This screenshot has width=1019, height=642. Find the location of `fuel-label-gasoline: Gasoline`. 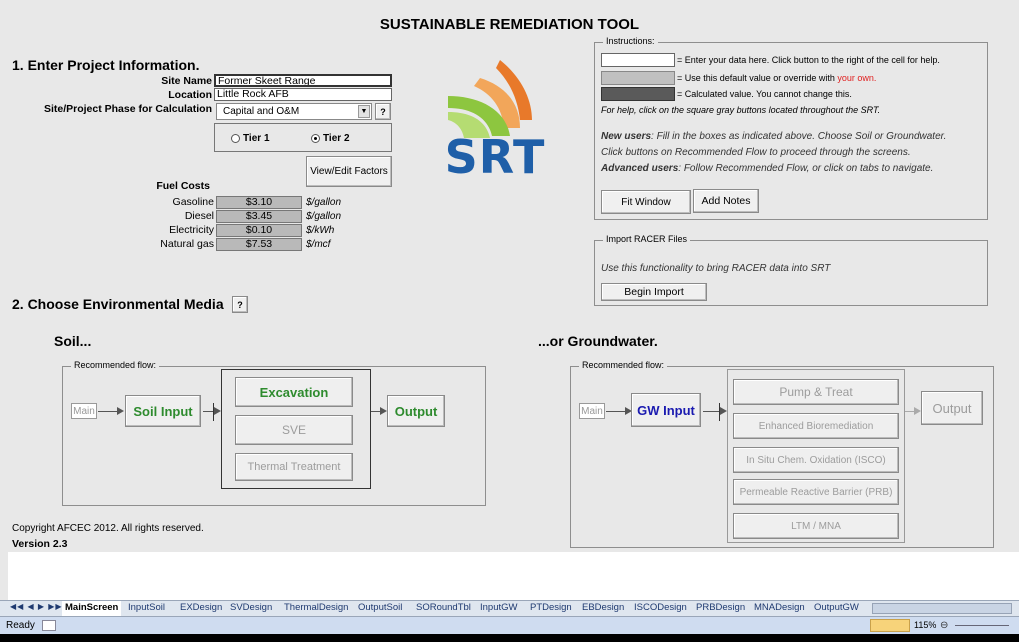

fuel-label-gasoline: Gasoline is located at coordinates (193, 202).